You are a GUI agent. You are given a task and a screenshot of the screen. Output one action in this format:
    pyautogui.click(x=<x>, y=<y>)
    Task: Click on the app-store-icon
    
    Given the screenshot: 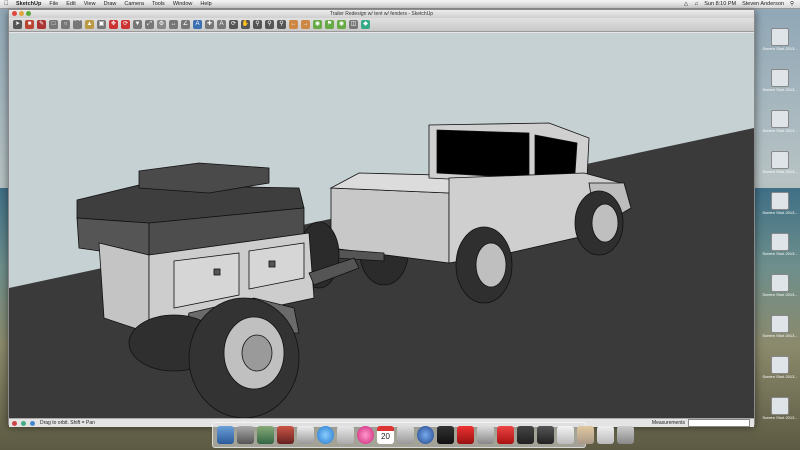 What is the action you would take?
    pyautogui.click(x=425, y=435)
    